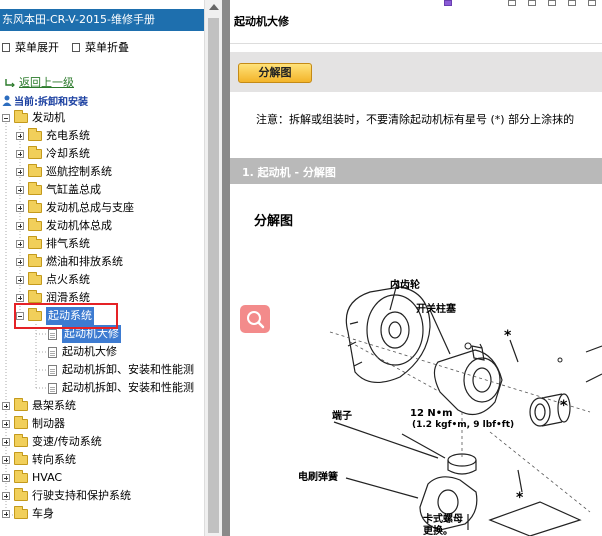  I want to click on tree-node-brakes: 制动器, so click(33, 424).